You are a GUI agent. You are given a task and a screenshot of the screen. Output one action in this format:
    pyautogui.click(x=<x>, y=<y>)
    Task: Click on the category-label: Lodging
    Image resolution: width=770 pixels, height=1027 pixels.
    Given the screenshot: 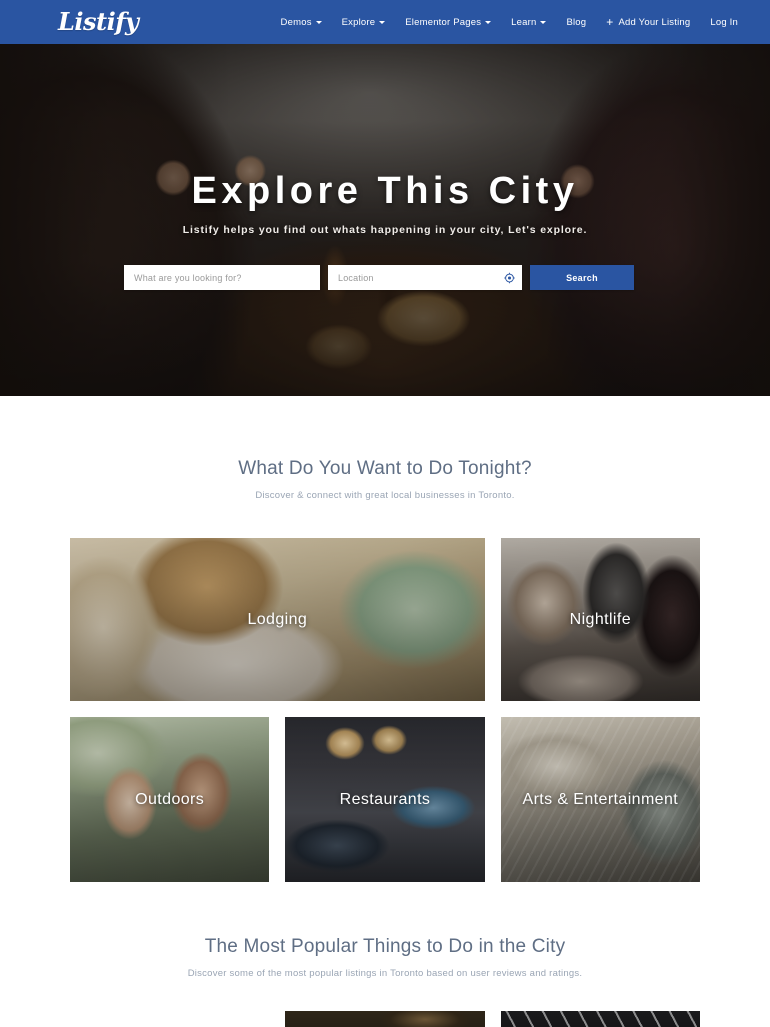 What is the action you would take?
    pyautogui.click(x=277, y=619)
    